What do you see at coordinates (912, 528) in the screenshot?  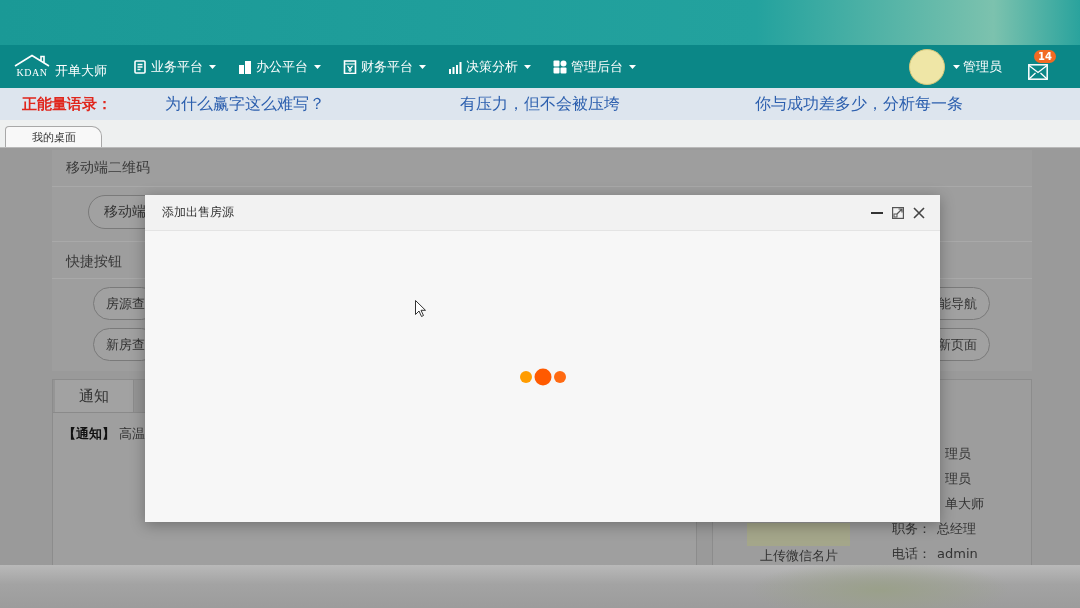 I see `field-label: 职务：` at bounding box center [912, 528].